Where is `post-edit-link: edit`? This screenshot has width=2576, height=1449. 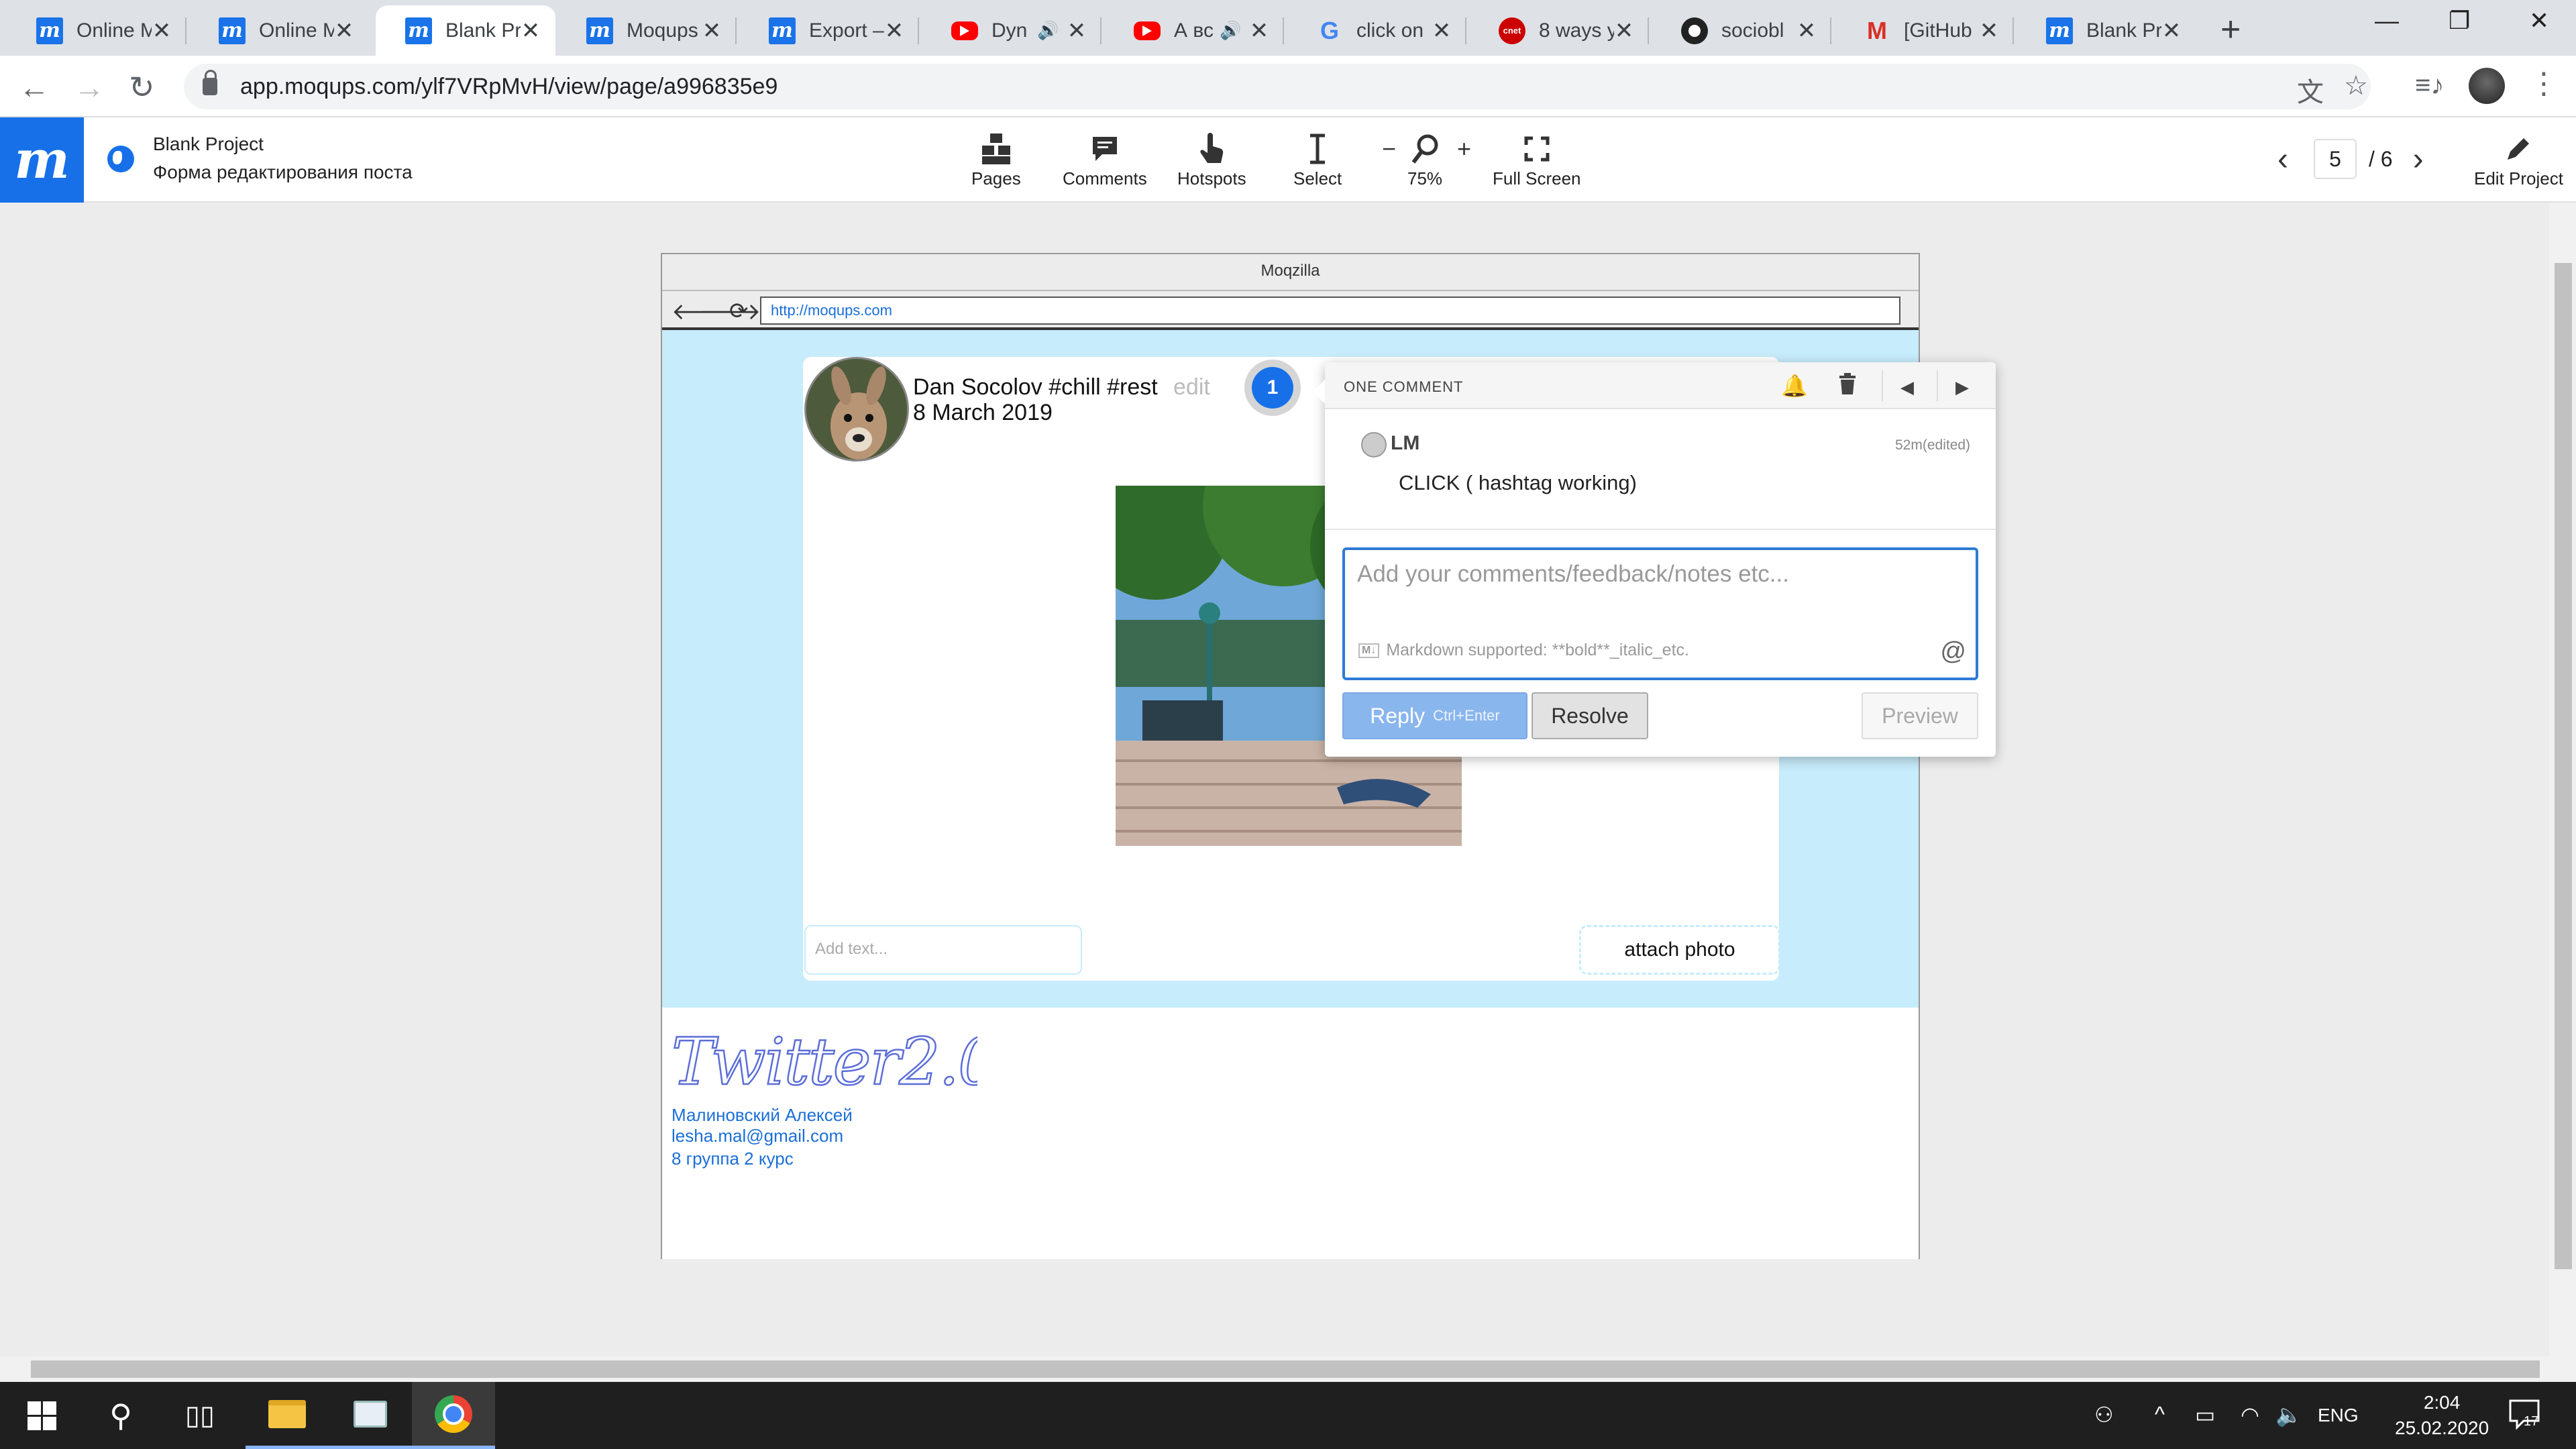
post-edit-link: edit is located at coordinates (1191, 387).